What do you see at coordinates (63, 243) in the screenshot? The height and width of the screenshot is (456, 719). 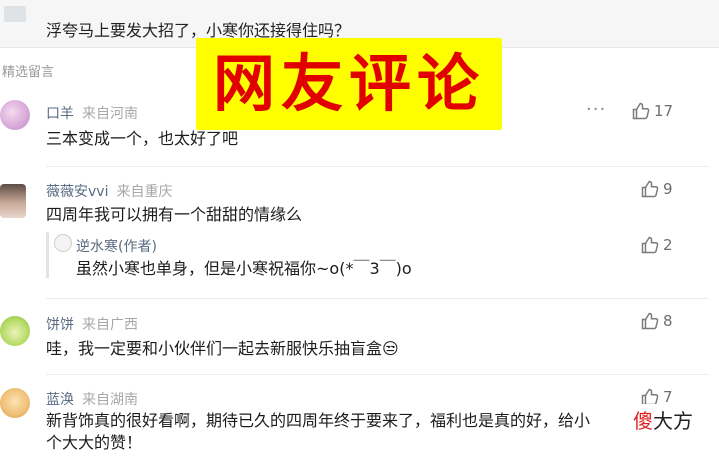 I see `author-avatar` at bounding box center [63, 243].